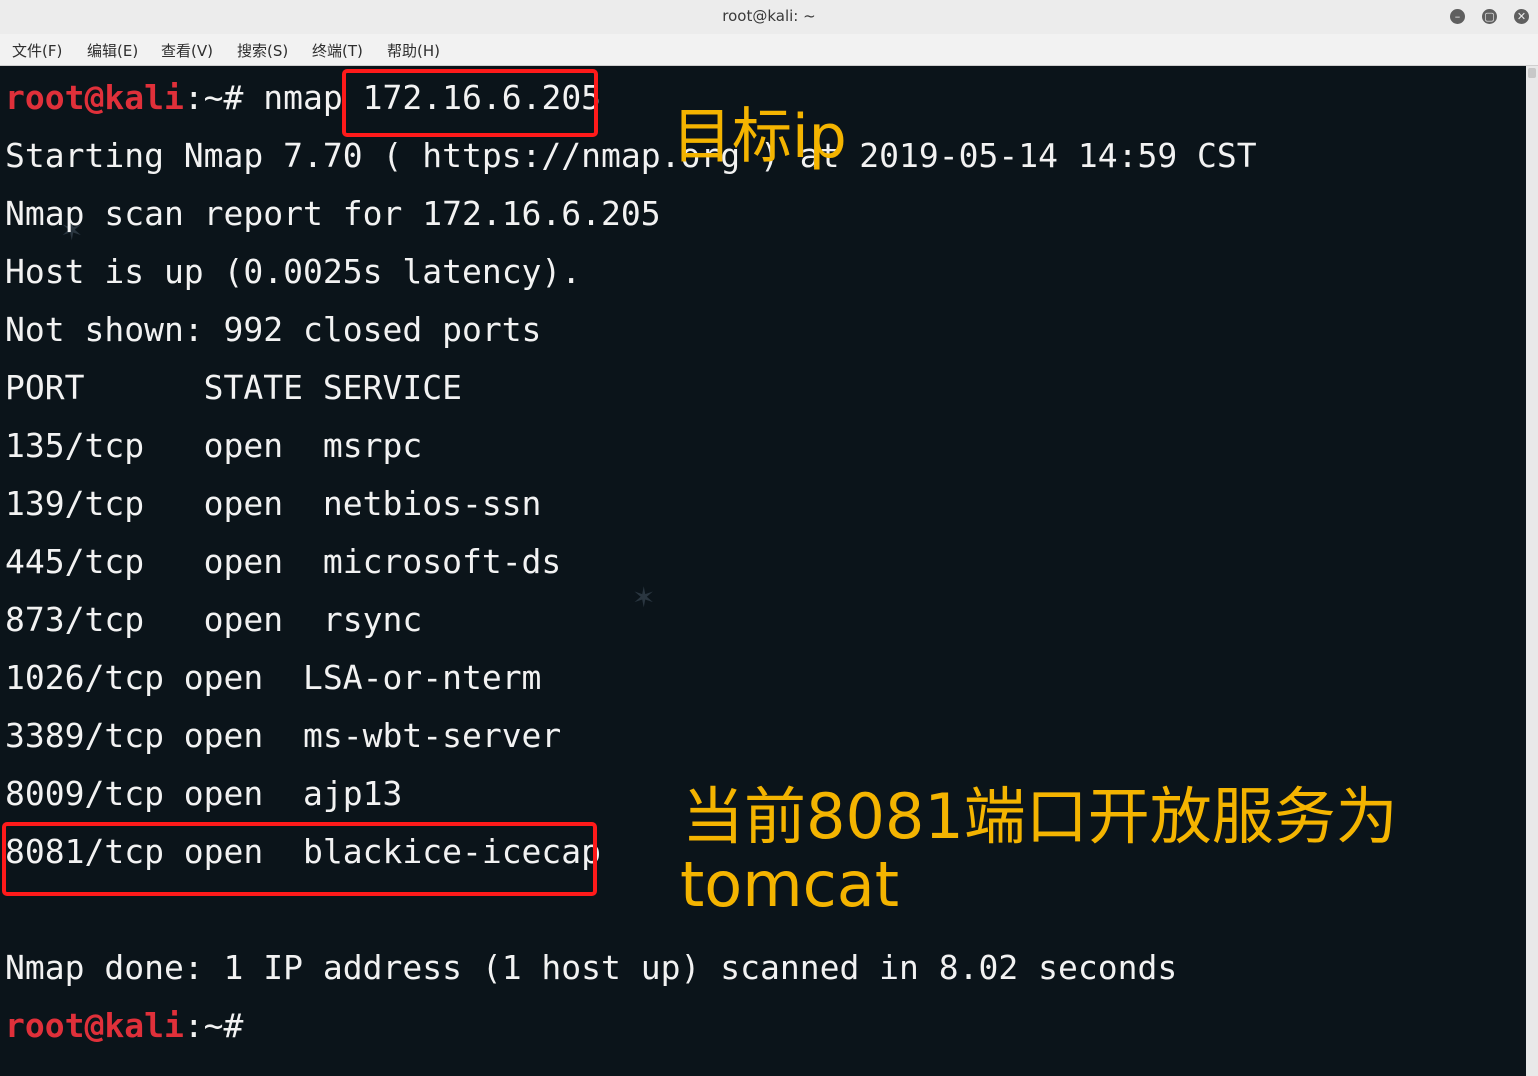 The width and height of the screenshot is (1538, 1076). What do you see at coordinates (759, 137) in the screenshot?
I see `target-ip-annotation: 目标ip` at bounding box center [759, 137].